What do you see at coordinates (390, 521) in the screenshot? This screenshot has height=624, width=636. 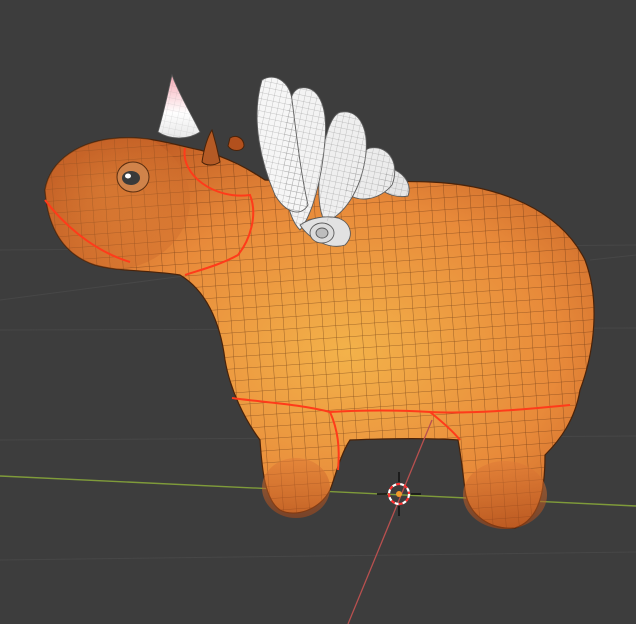 I see `y-axis-line` at bounding box center [390, 521].